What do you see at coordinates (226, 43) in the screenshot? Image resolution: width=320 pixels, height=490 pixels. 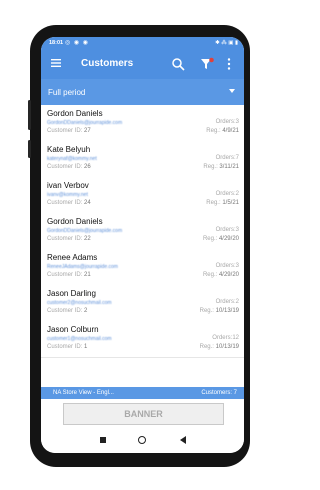 I see `system-icons: ✱ ⁂ ▣ ▮` at bounding box center [226, 43].